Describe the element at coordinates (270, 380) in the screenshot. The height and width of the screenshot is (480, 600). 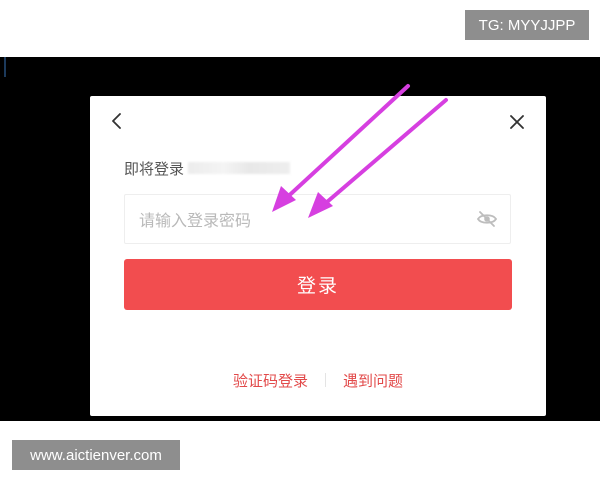
I see `sms-login-link: 验证码登录` at that location.